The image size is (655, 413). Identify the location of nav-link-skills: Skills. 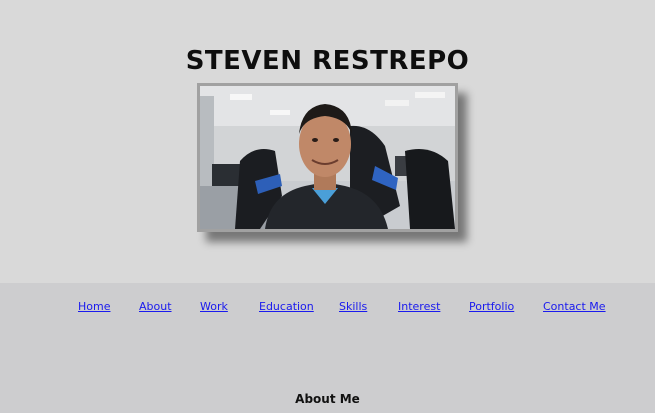
(353, 306).